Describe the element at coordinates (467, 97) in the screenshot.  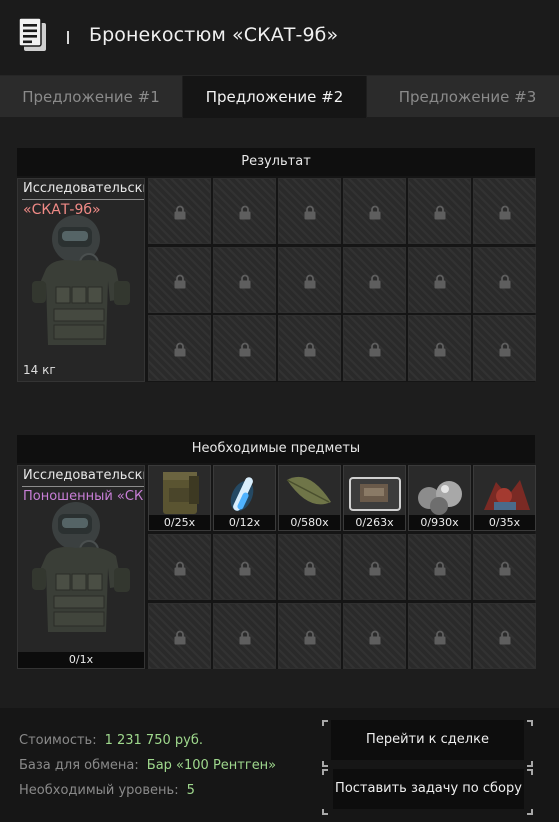
I see `tab-offer-3: Предложение #3` at that location.